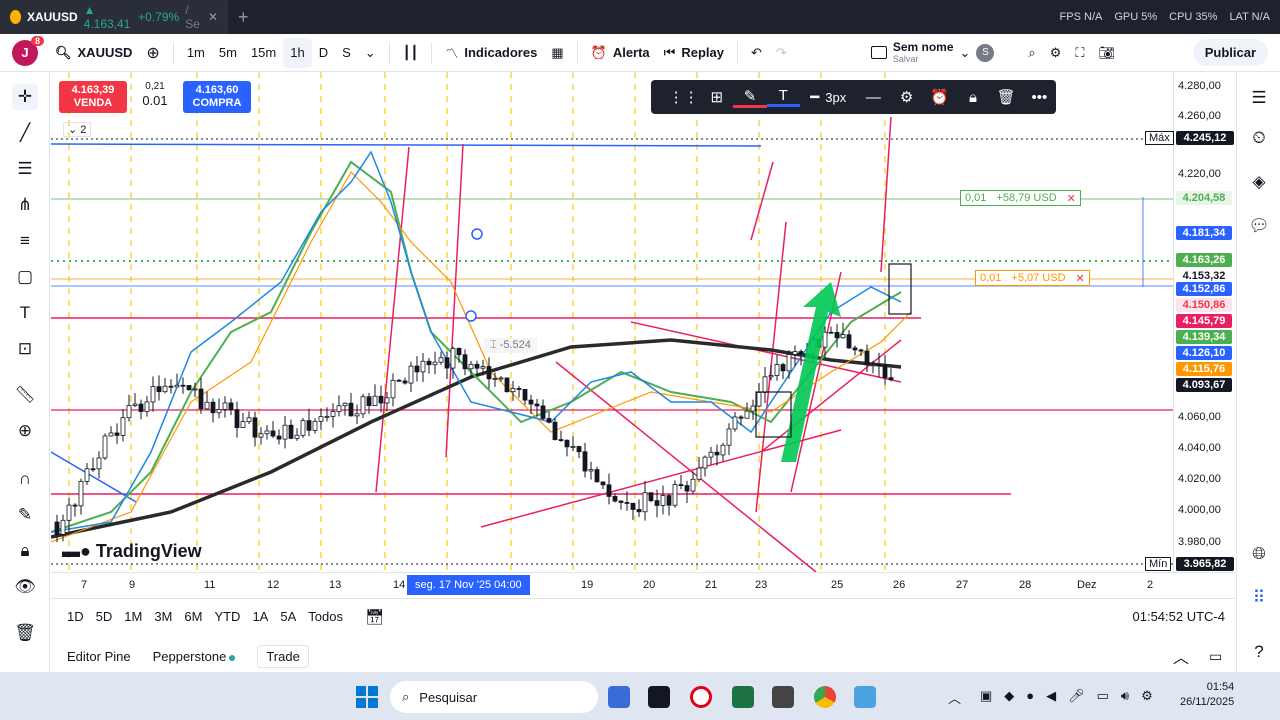 This screenshot has width=1280, height=720. Describe the element at coordinates (620, 53) in the screenshot. I see `alert-button: ⏰ Alerta` at that location.